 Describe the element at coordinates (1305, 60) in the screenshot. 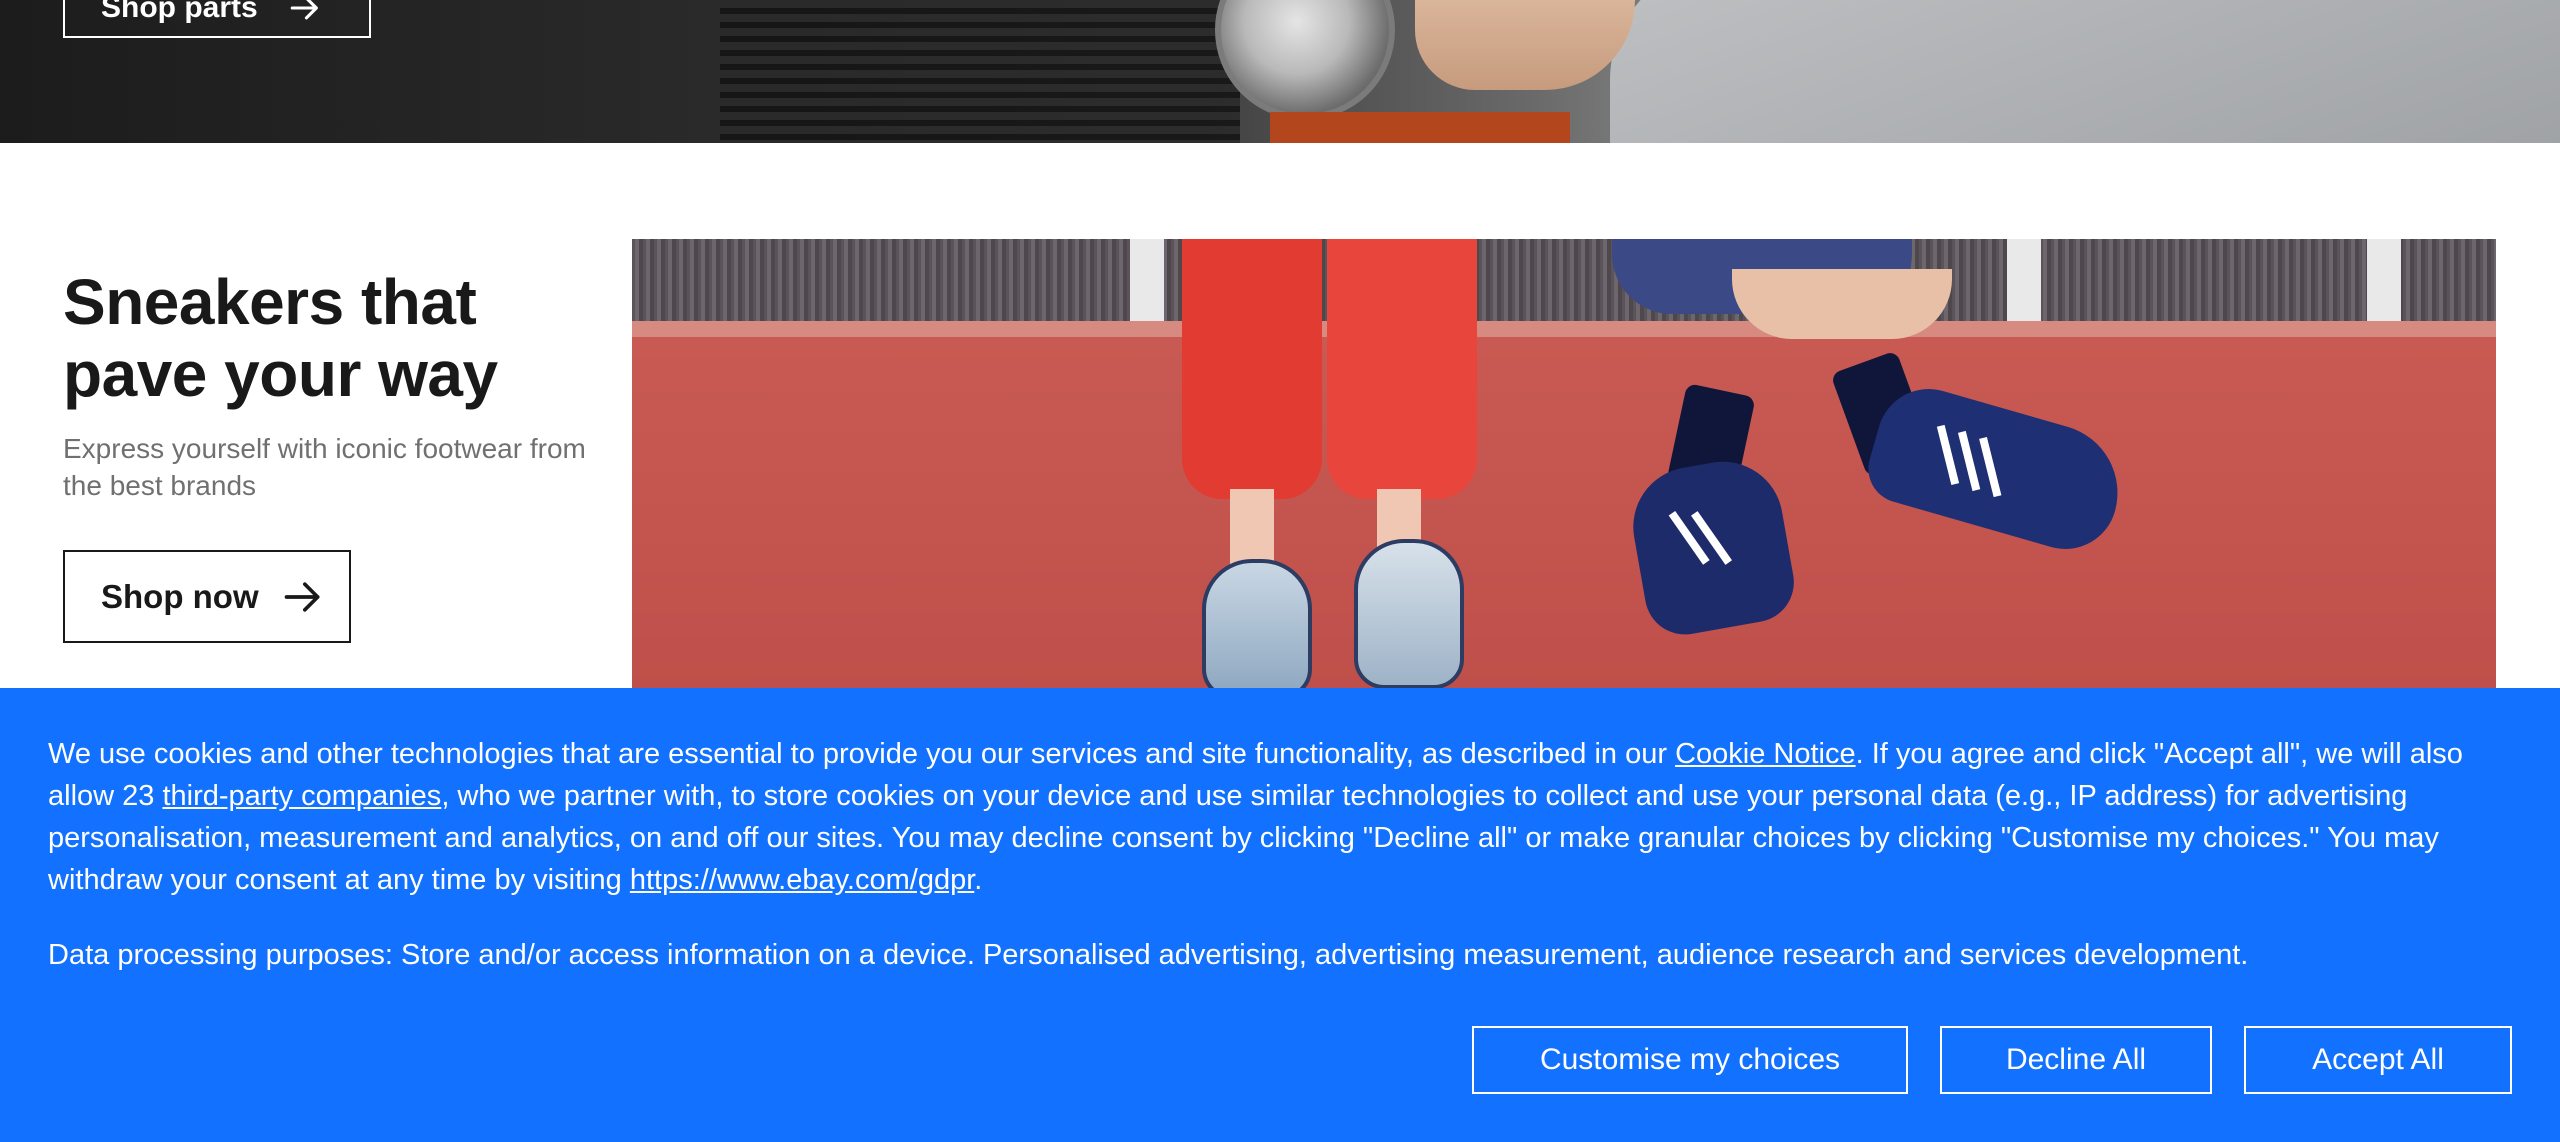

I see `car-headlight-graphic` at that location.